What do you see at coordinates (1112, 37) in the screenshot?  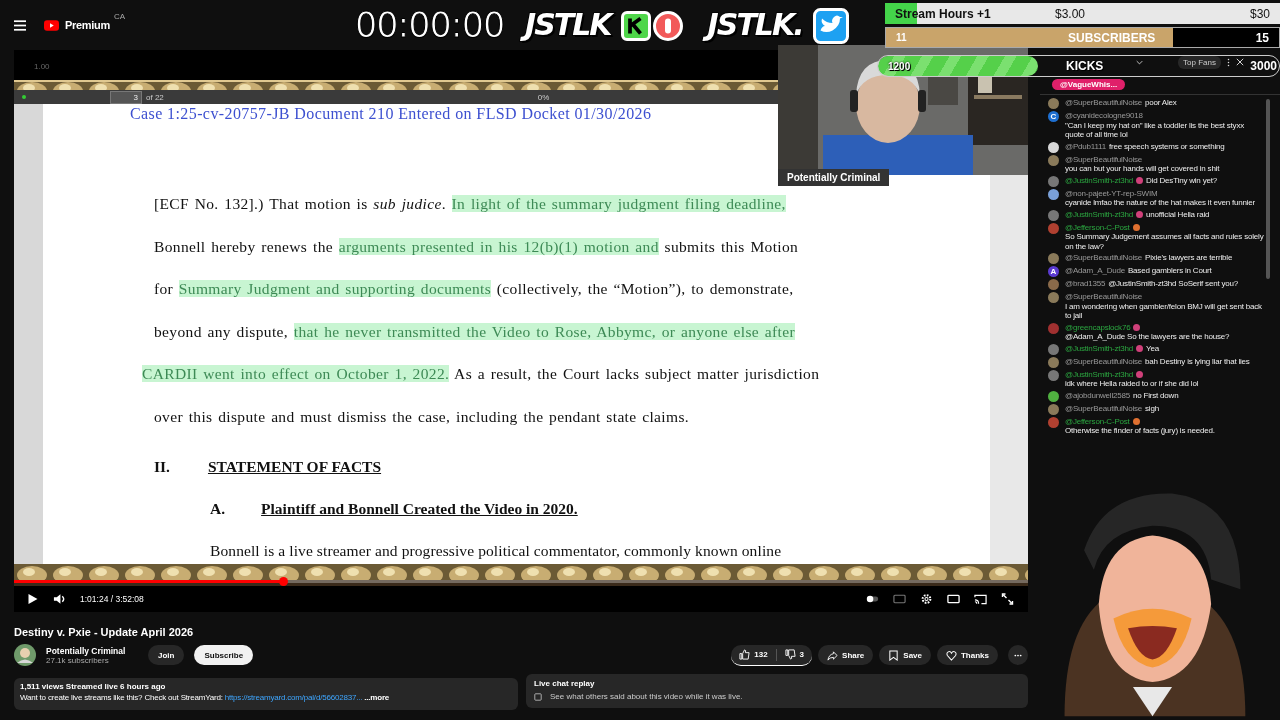 I see `goal-label: SUBSCRIBERS` at bounding box center [1112, 37].